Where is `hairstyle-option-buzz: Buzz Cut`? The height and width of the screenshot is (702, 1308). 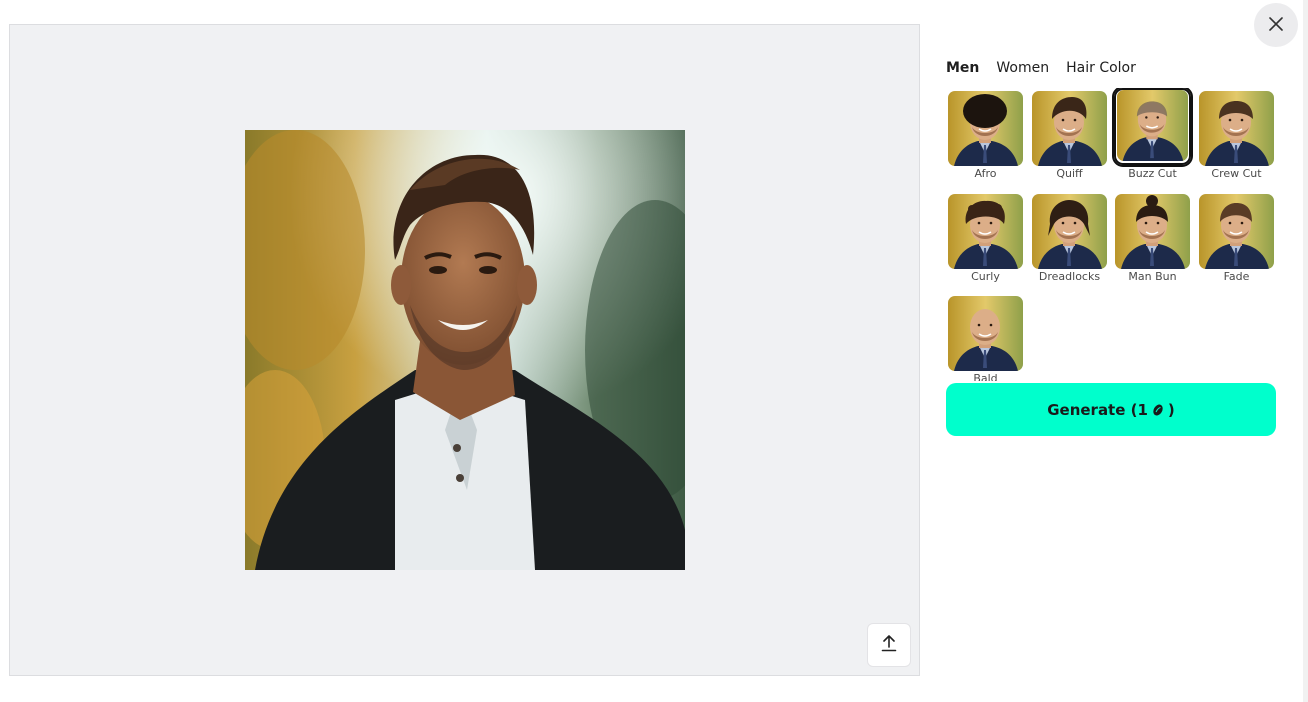 hairstyle-option-buzz: Buzz Cut is located at coordinates (1152, 134).